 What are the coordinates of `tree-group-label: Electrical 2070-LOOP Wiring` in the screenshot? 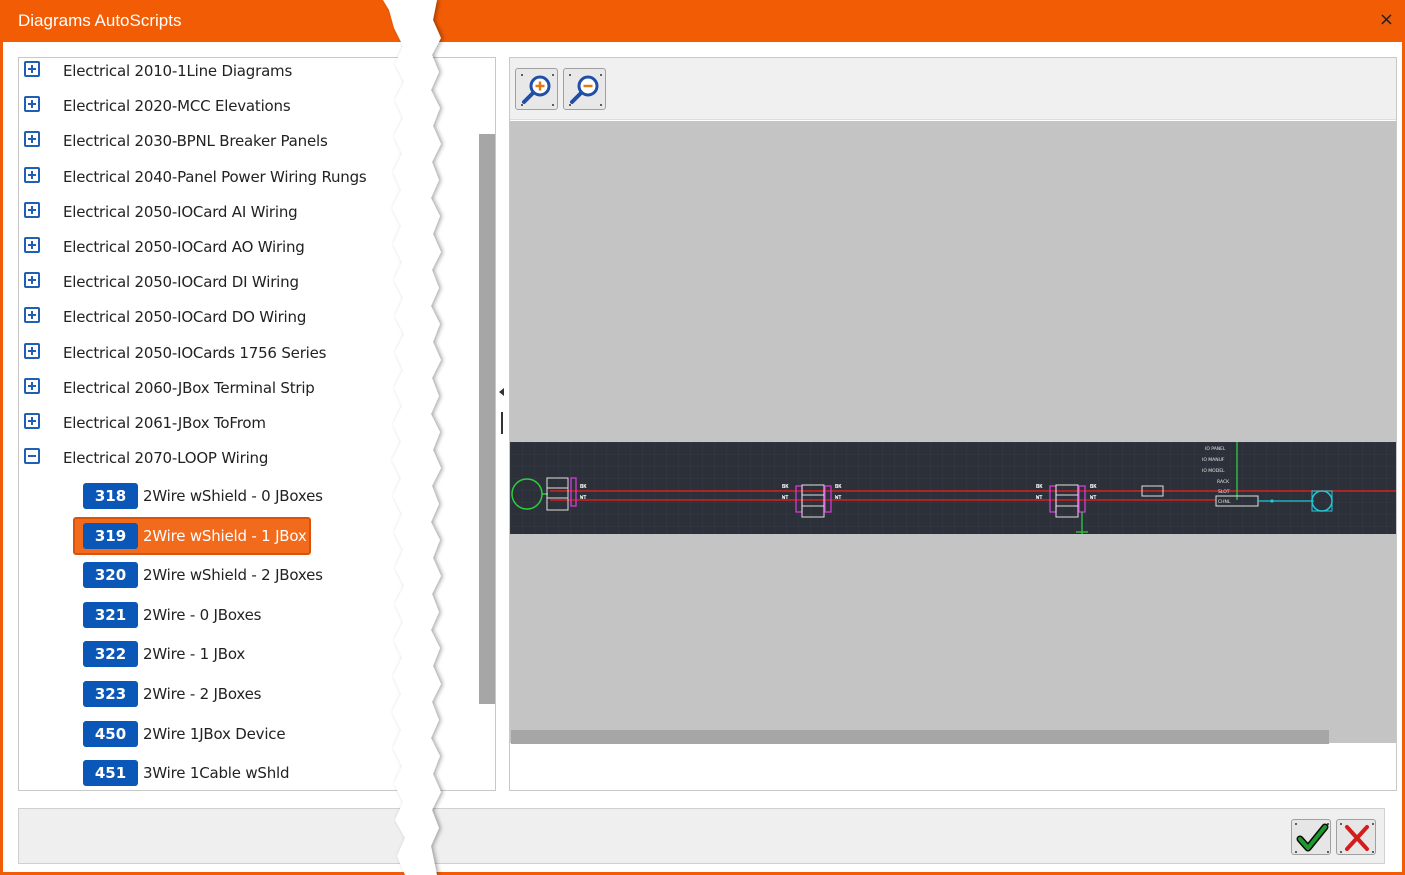 It's located at (166, 458).